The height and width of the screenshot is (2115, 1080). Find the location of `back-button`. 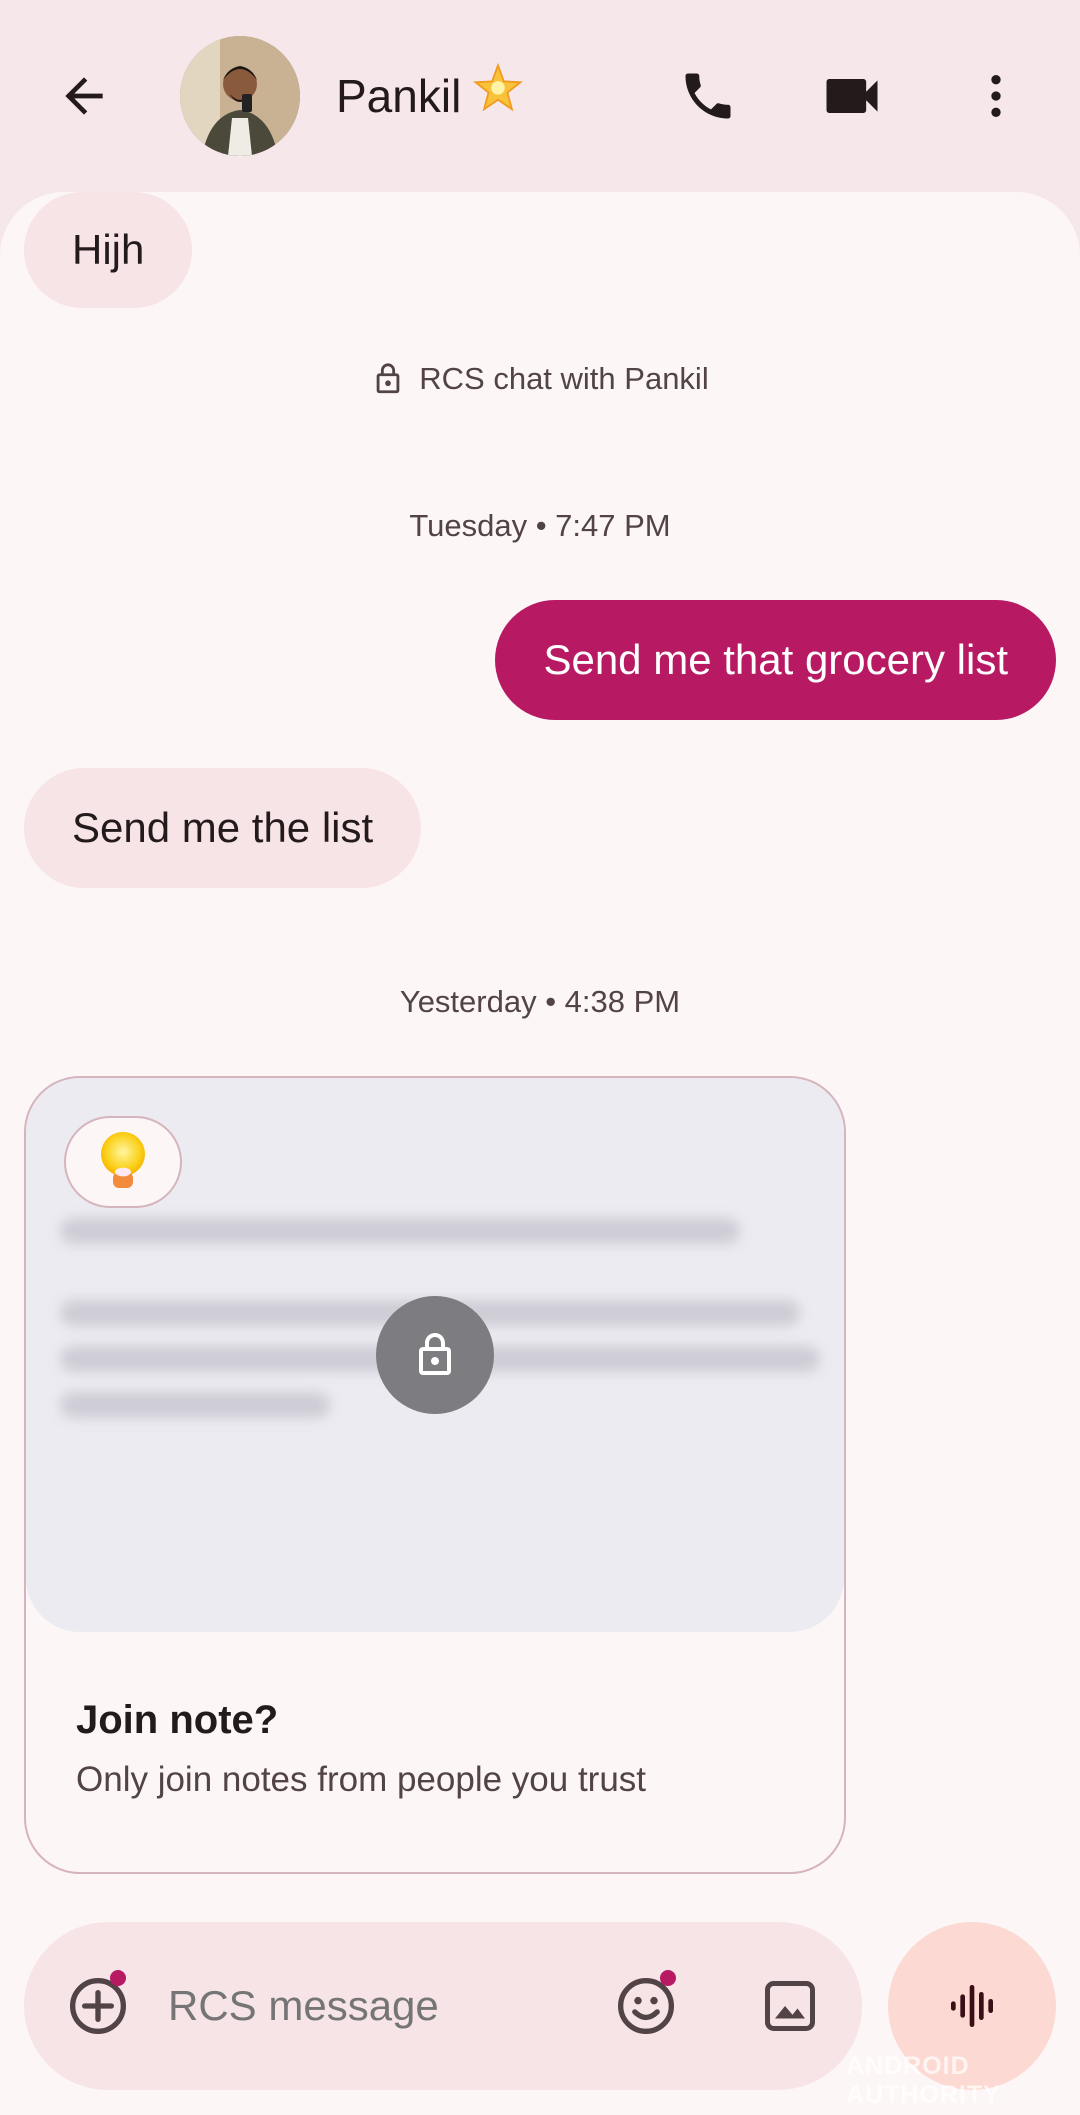

back-button is located at coordinates (84, 96).